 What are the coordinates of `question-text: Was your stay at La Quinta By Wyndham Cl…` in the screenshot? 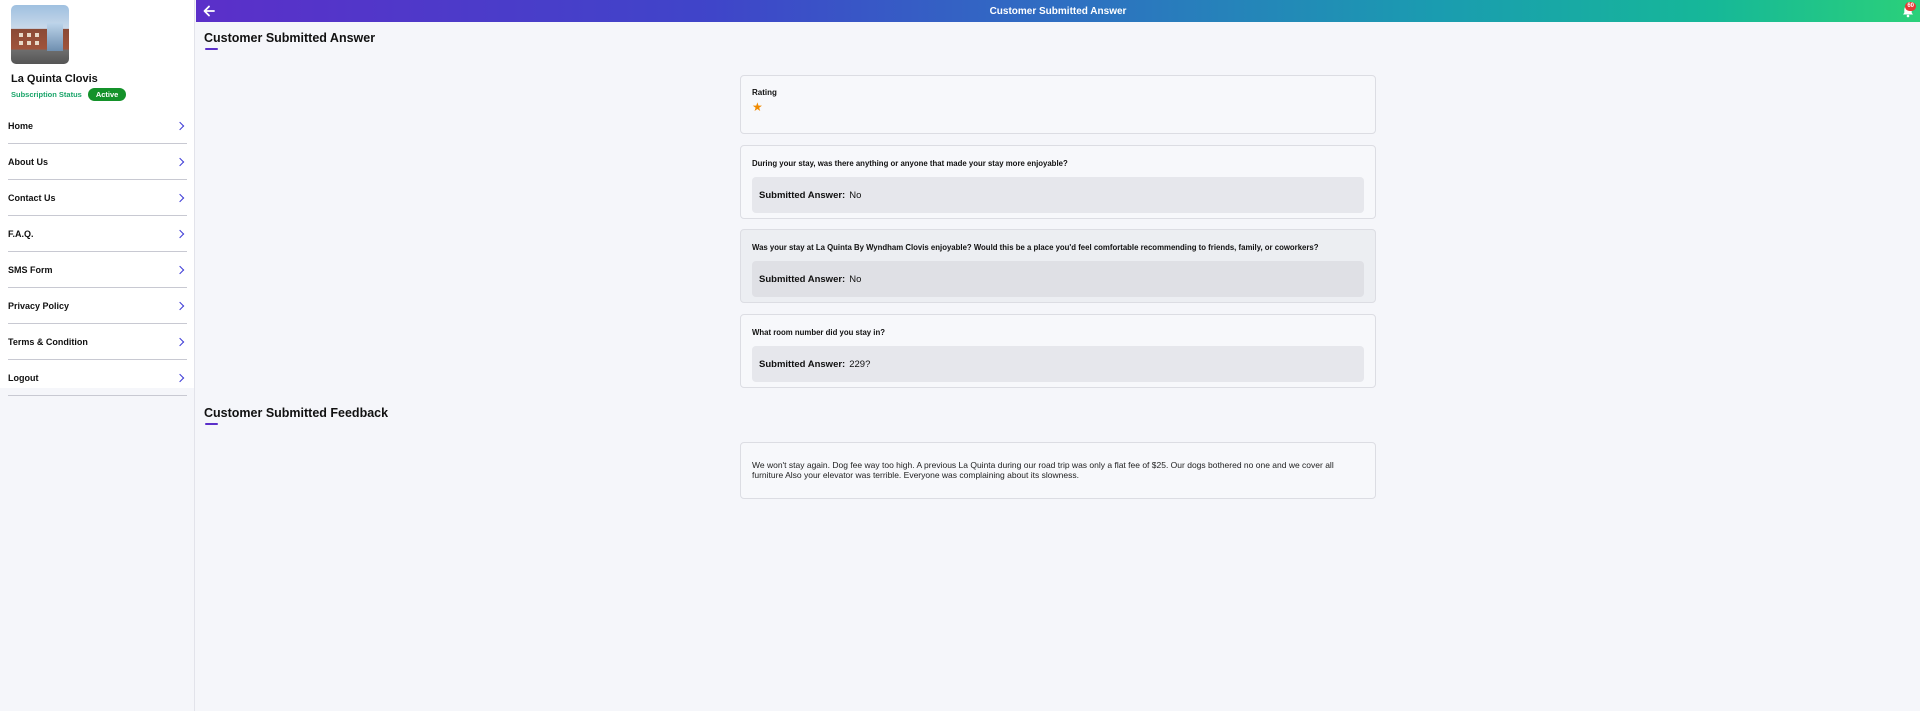 It's located at (1035, 247).